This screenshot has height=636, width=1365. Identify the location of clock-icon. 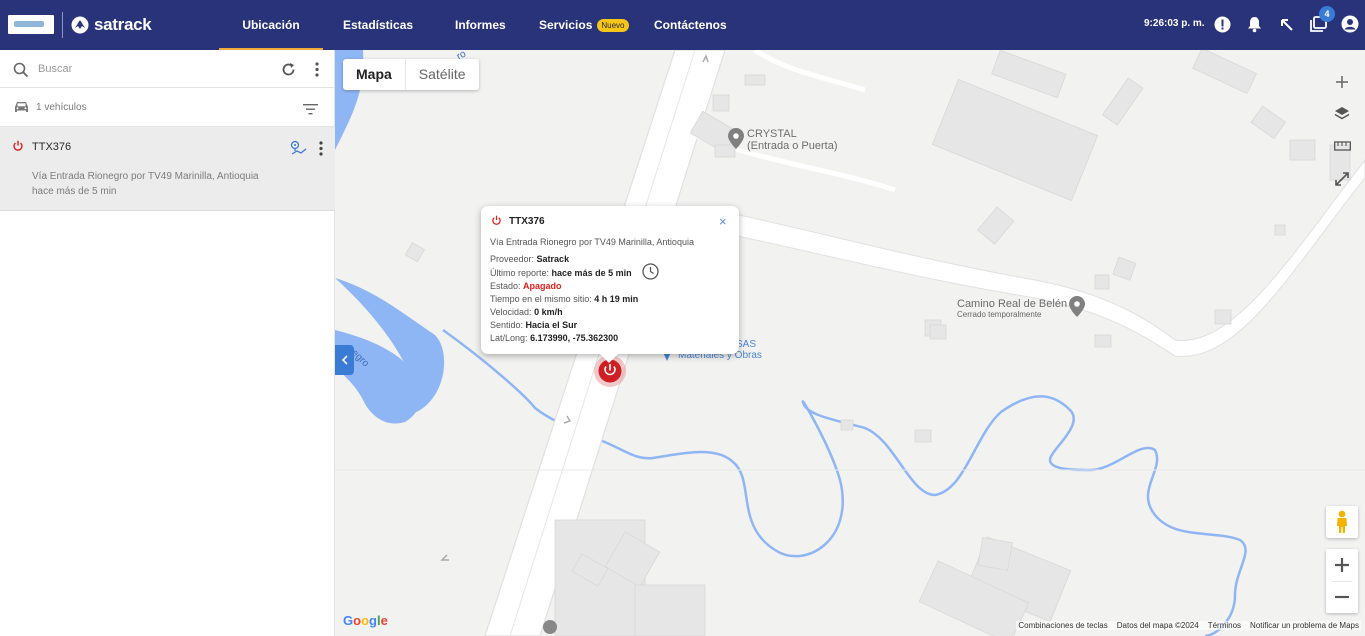
(650, 272).